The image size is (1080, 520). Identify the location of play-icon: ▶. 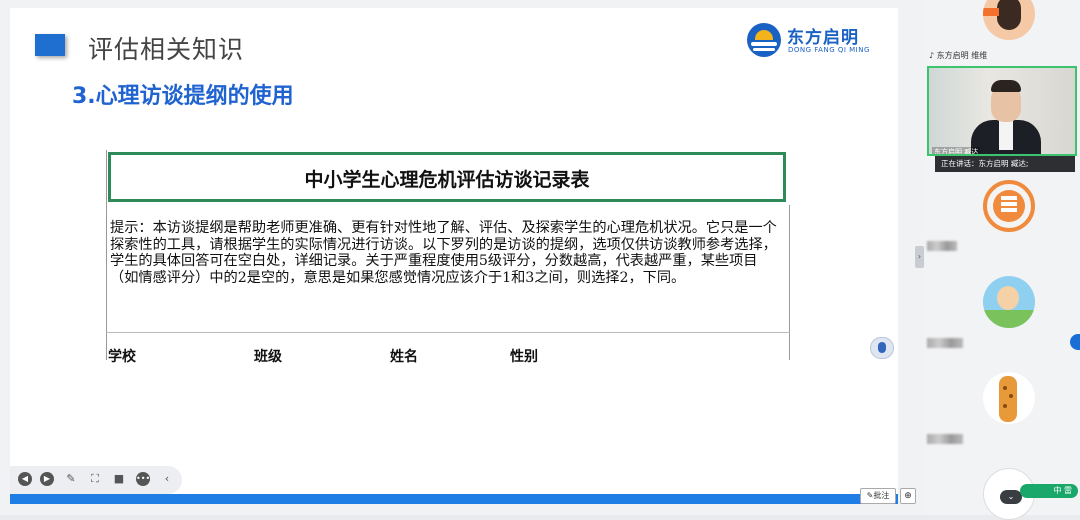
(47, 479).